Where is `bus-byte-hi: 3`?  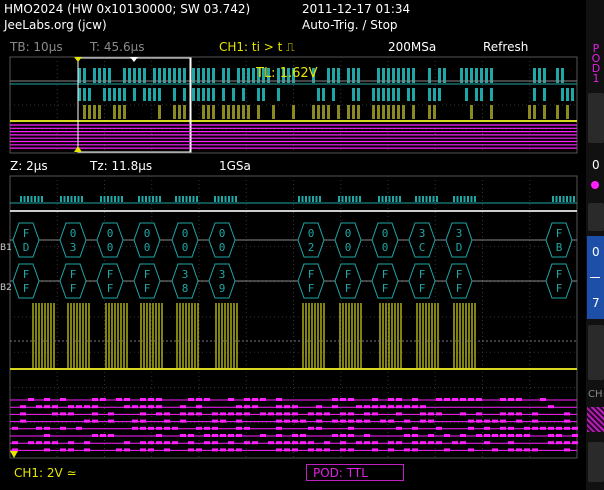 bus-byte-hi: 3 is located at coordinates (459, 233).